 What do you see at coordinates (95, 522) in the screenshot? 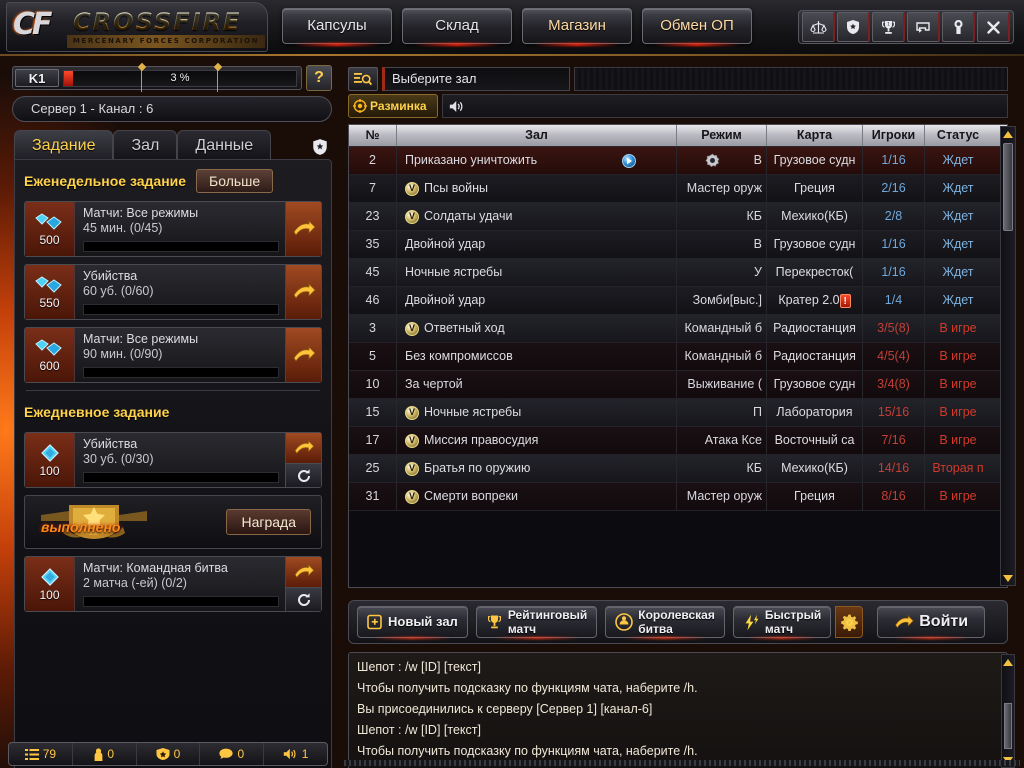
I see `medal-wings-icon: выполнено` at bounding box center [95, 522].